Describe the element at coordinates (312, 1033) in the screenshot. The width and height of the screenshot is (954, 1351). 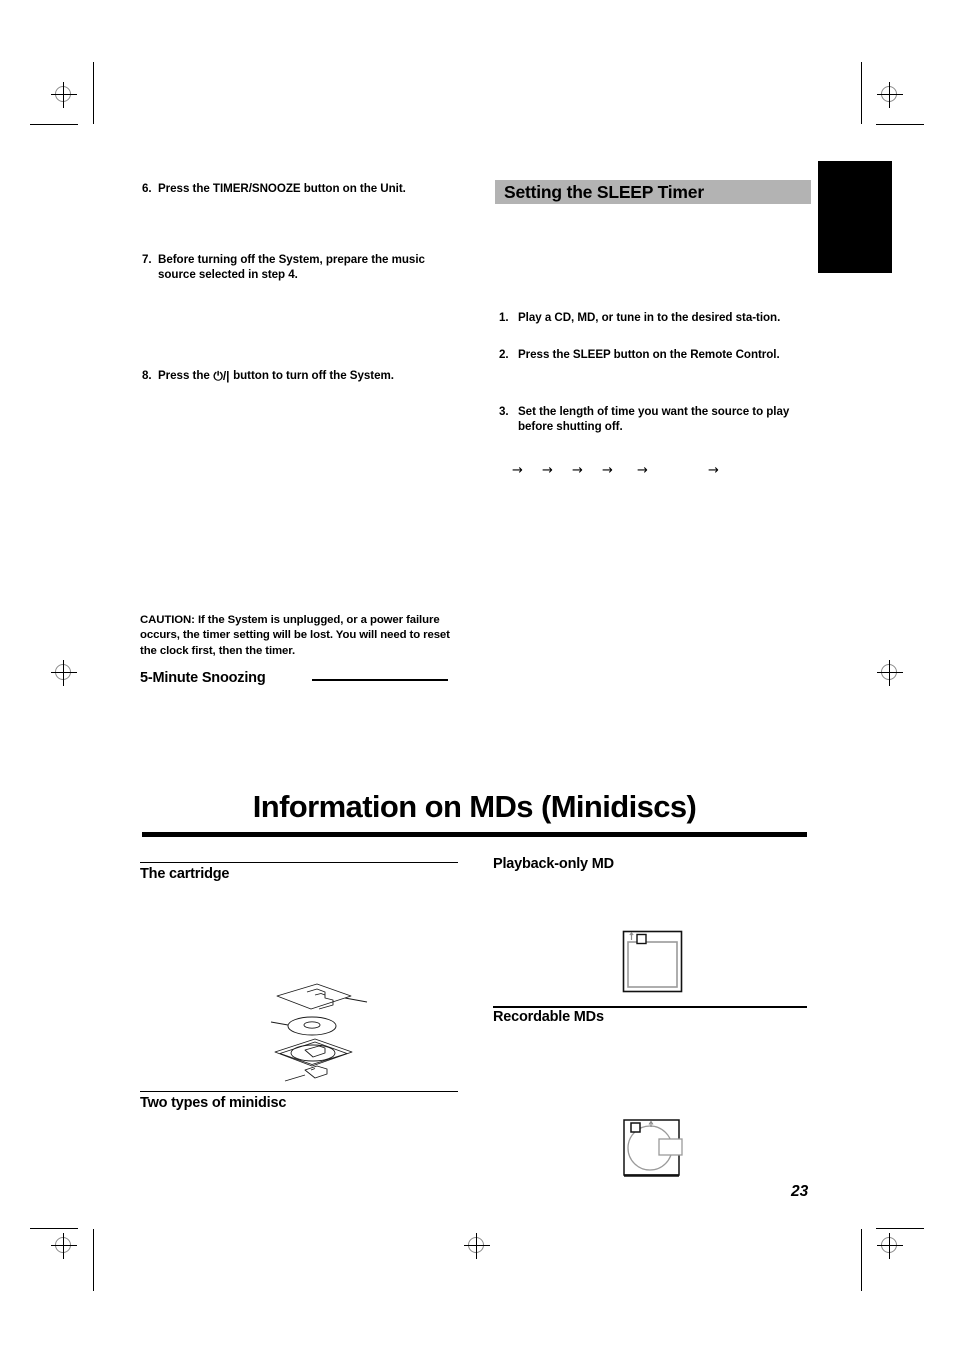
I see `exploded-minidisc-cartridge-diagram` at that location.